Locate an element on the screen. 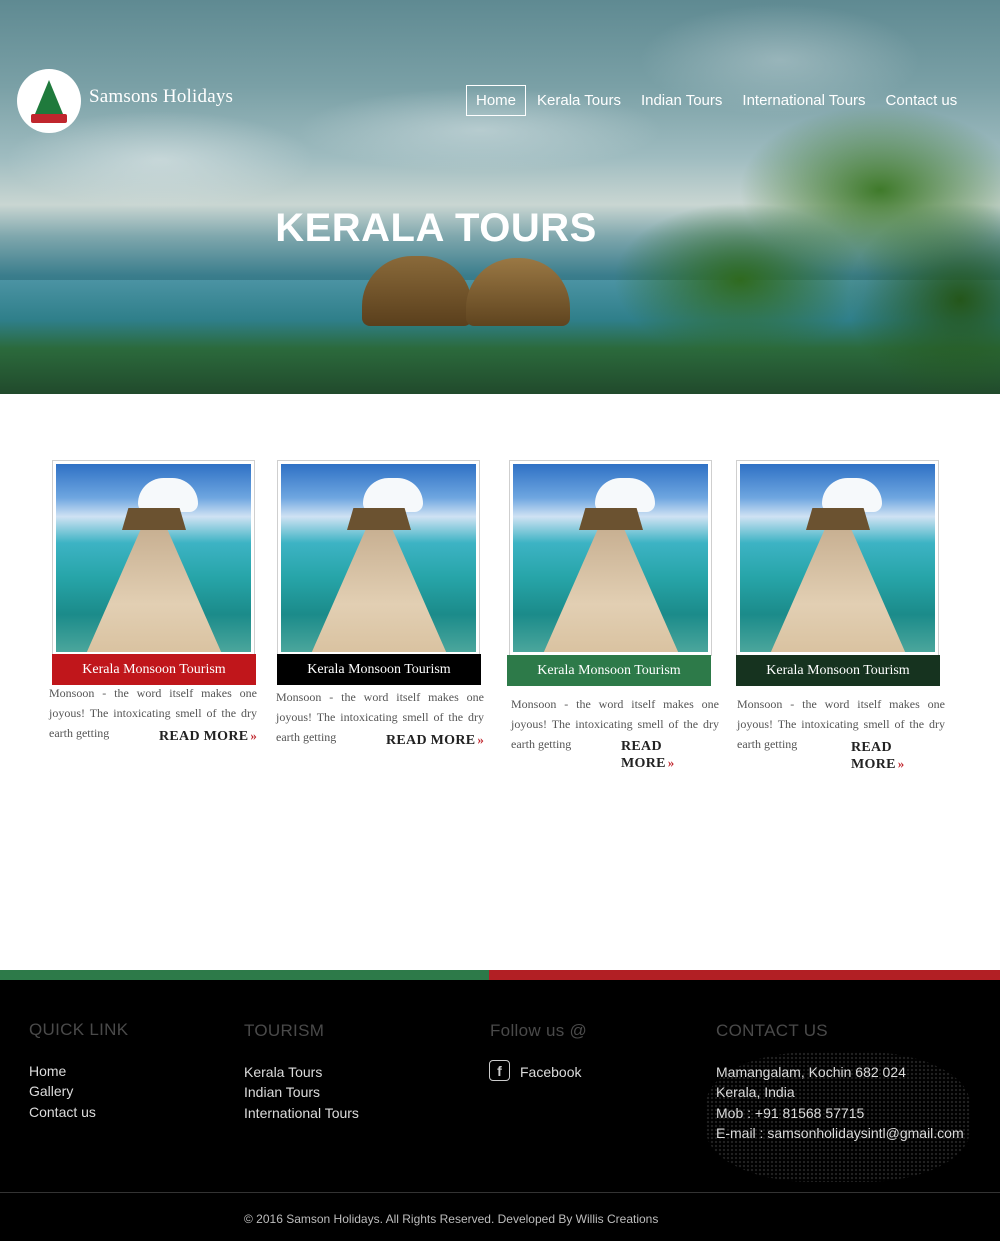 This screenshot has height=1241, width=1000. nav-home: Home is located at coordinates (496, 100).